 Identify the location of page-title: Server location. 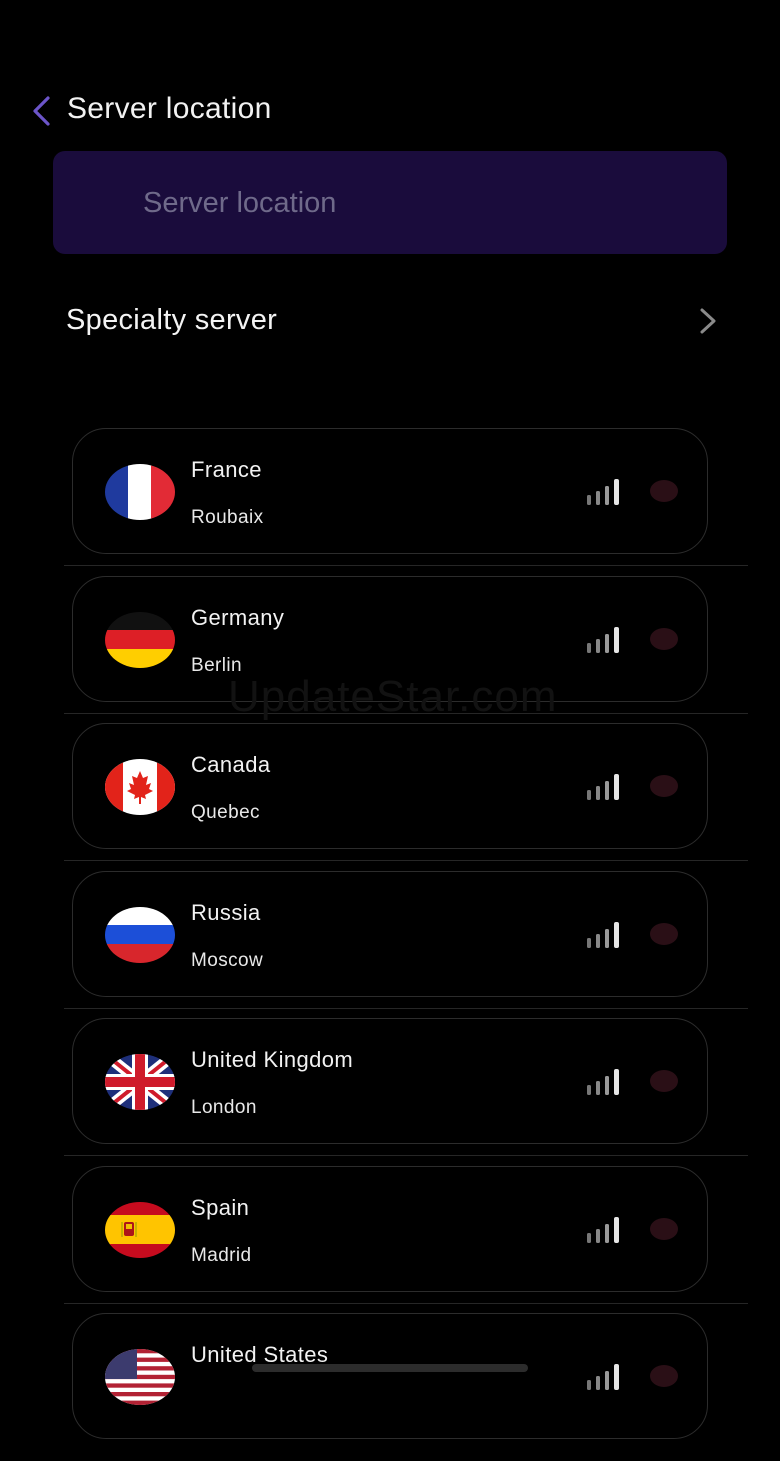
(169, 108).